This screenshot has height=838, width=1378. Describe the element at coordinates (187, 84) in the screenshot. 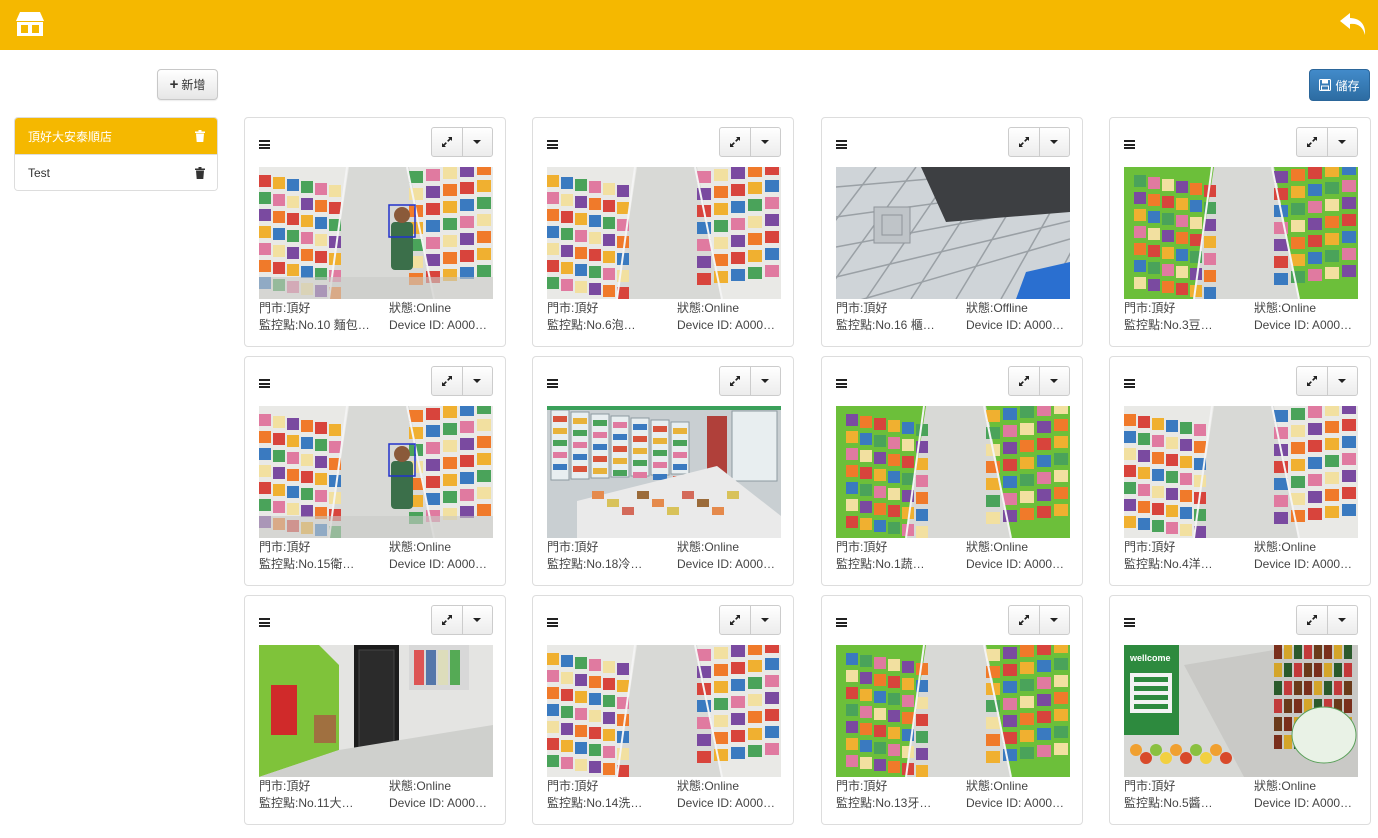

I see `add-store-button: + 新增` at that location.